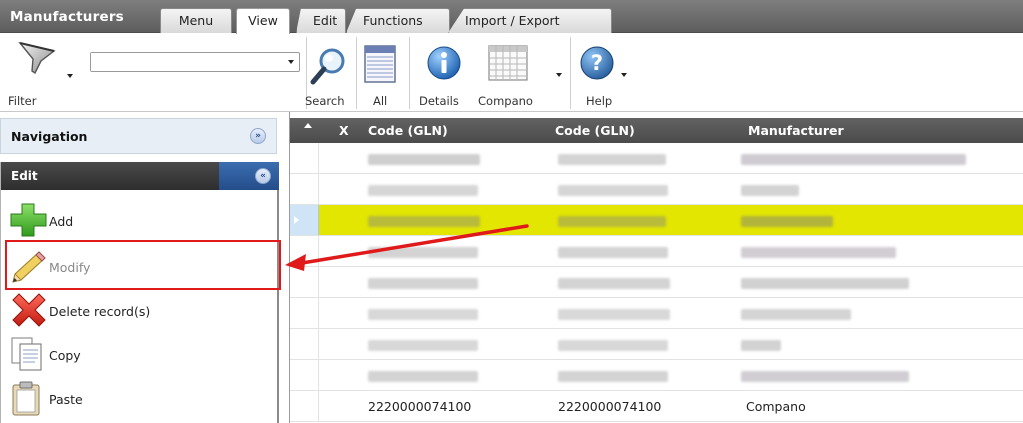 Image resolution: width=1023 pixels, height=423 pixels. I want to click on help-button: Help, so click(599, 101).